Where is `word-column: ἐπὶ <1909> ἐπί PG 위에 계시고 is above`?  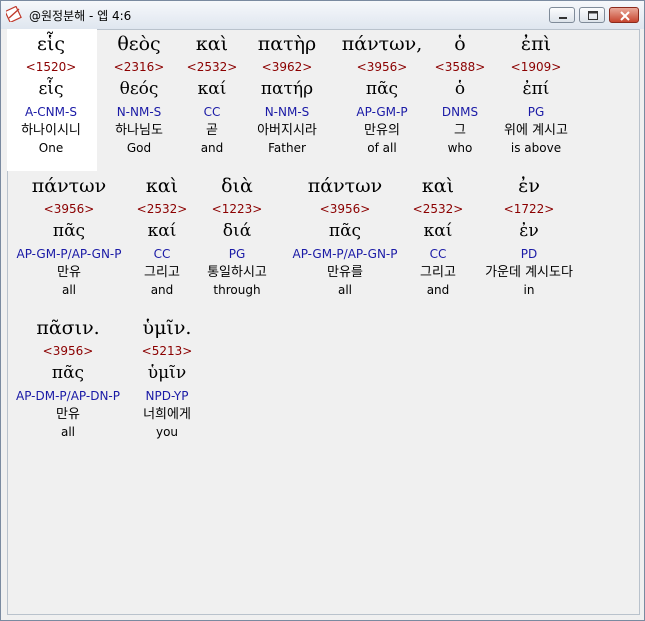 word-column: ἐπὶ <1909> ἐπί PG 위에 계시고 is above is located at coordinates (536, 93).